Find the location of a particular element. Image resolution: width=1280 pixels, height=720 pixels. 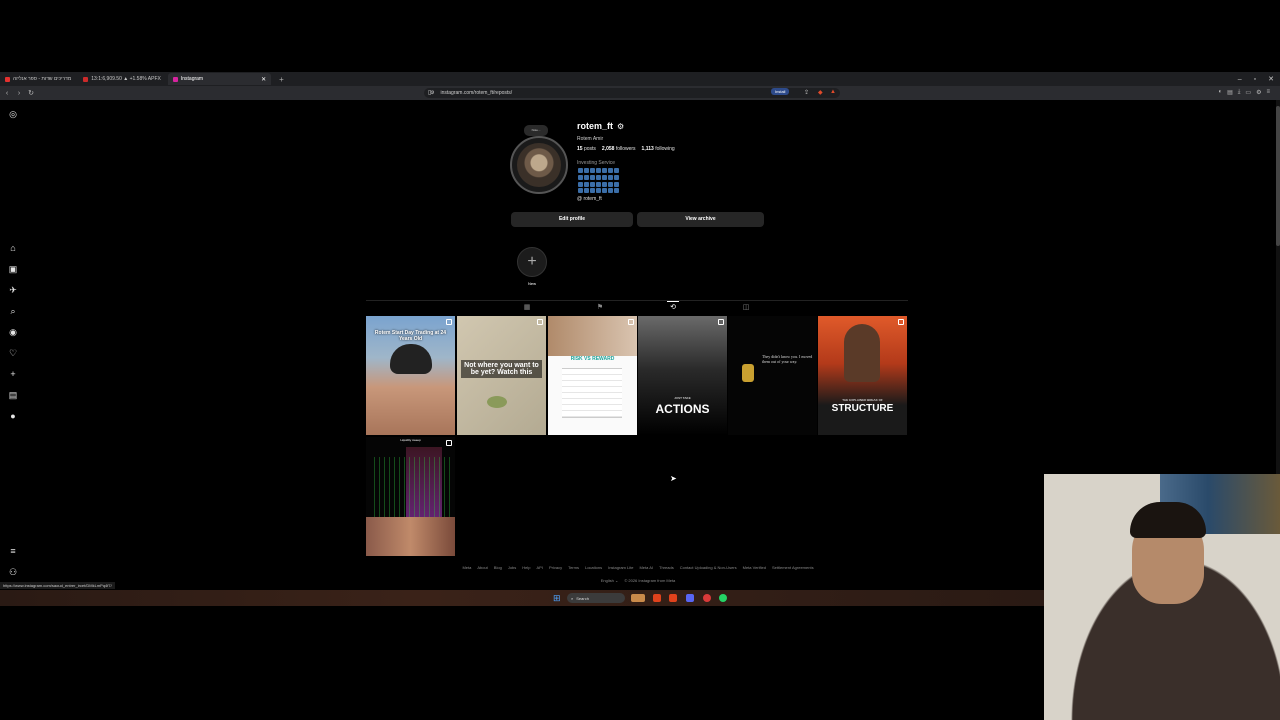

scrollbar-thumb is located at coordinates (1278, 176).